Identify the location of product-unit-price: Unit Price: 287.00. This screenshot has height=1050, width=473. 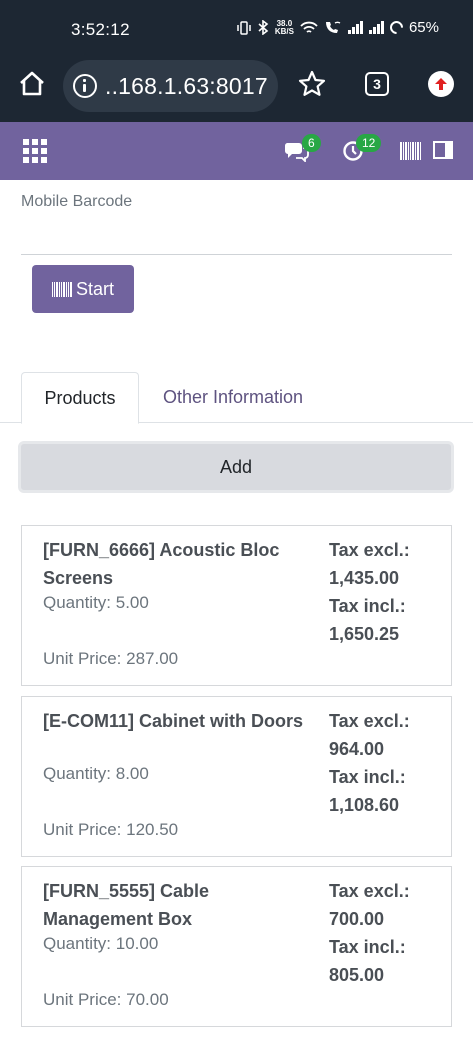
(111, 658).